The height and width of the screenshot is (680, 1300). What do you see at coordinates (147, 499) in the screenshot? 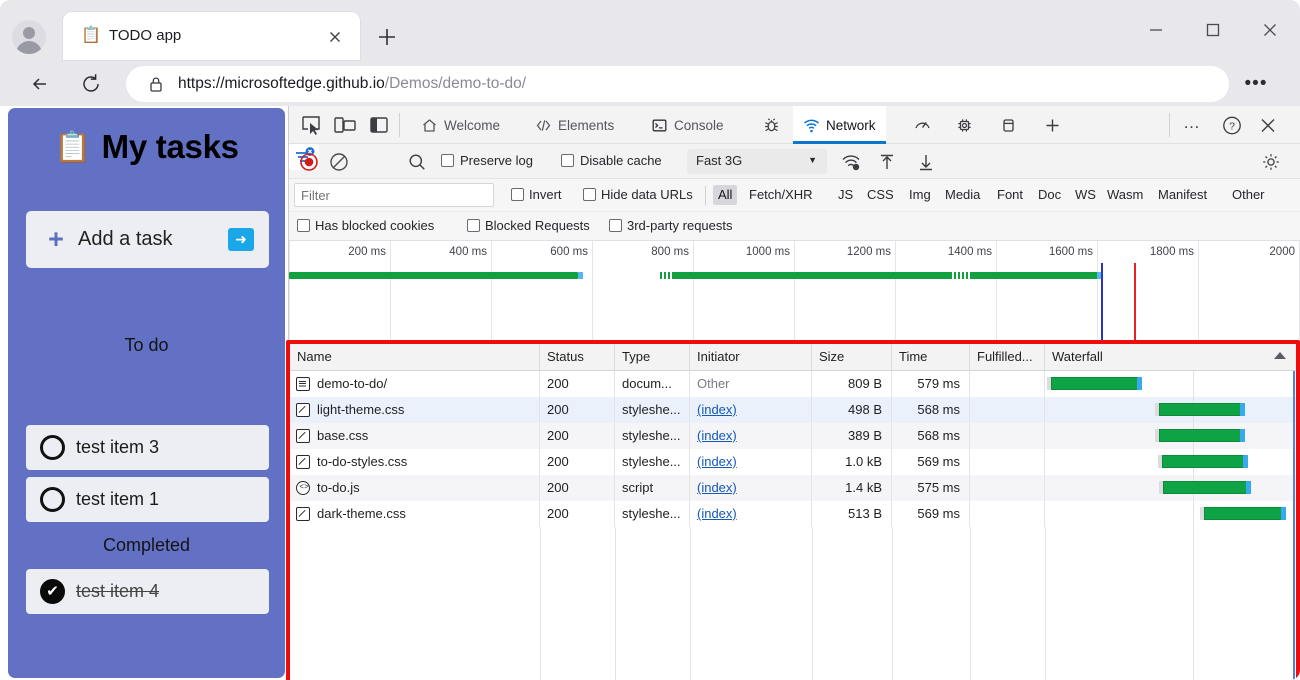
I see `list-item: test item 1` at bounding box center [147, 499].